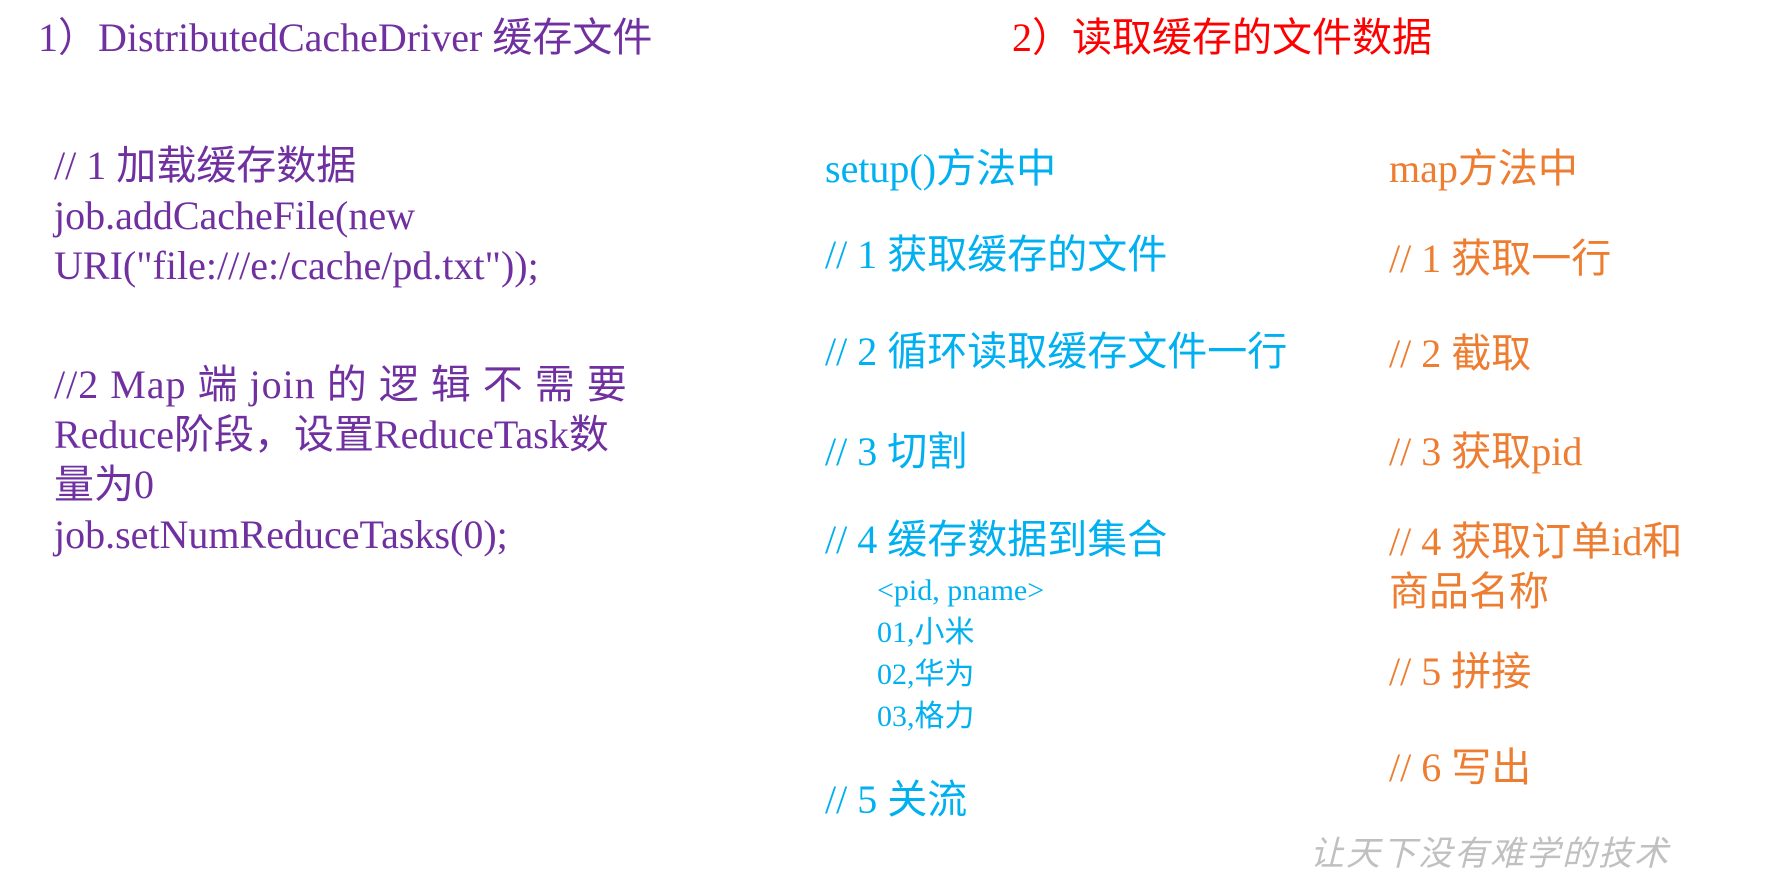  What do you see at coordinates (1222, 37) in the screenshot?
I see `heading-read-cache-data: 2）读取缓存的文件数据` at bounding box center [1222, 37].